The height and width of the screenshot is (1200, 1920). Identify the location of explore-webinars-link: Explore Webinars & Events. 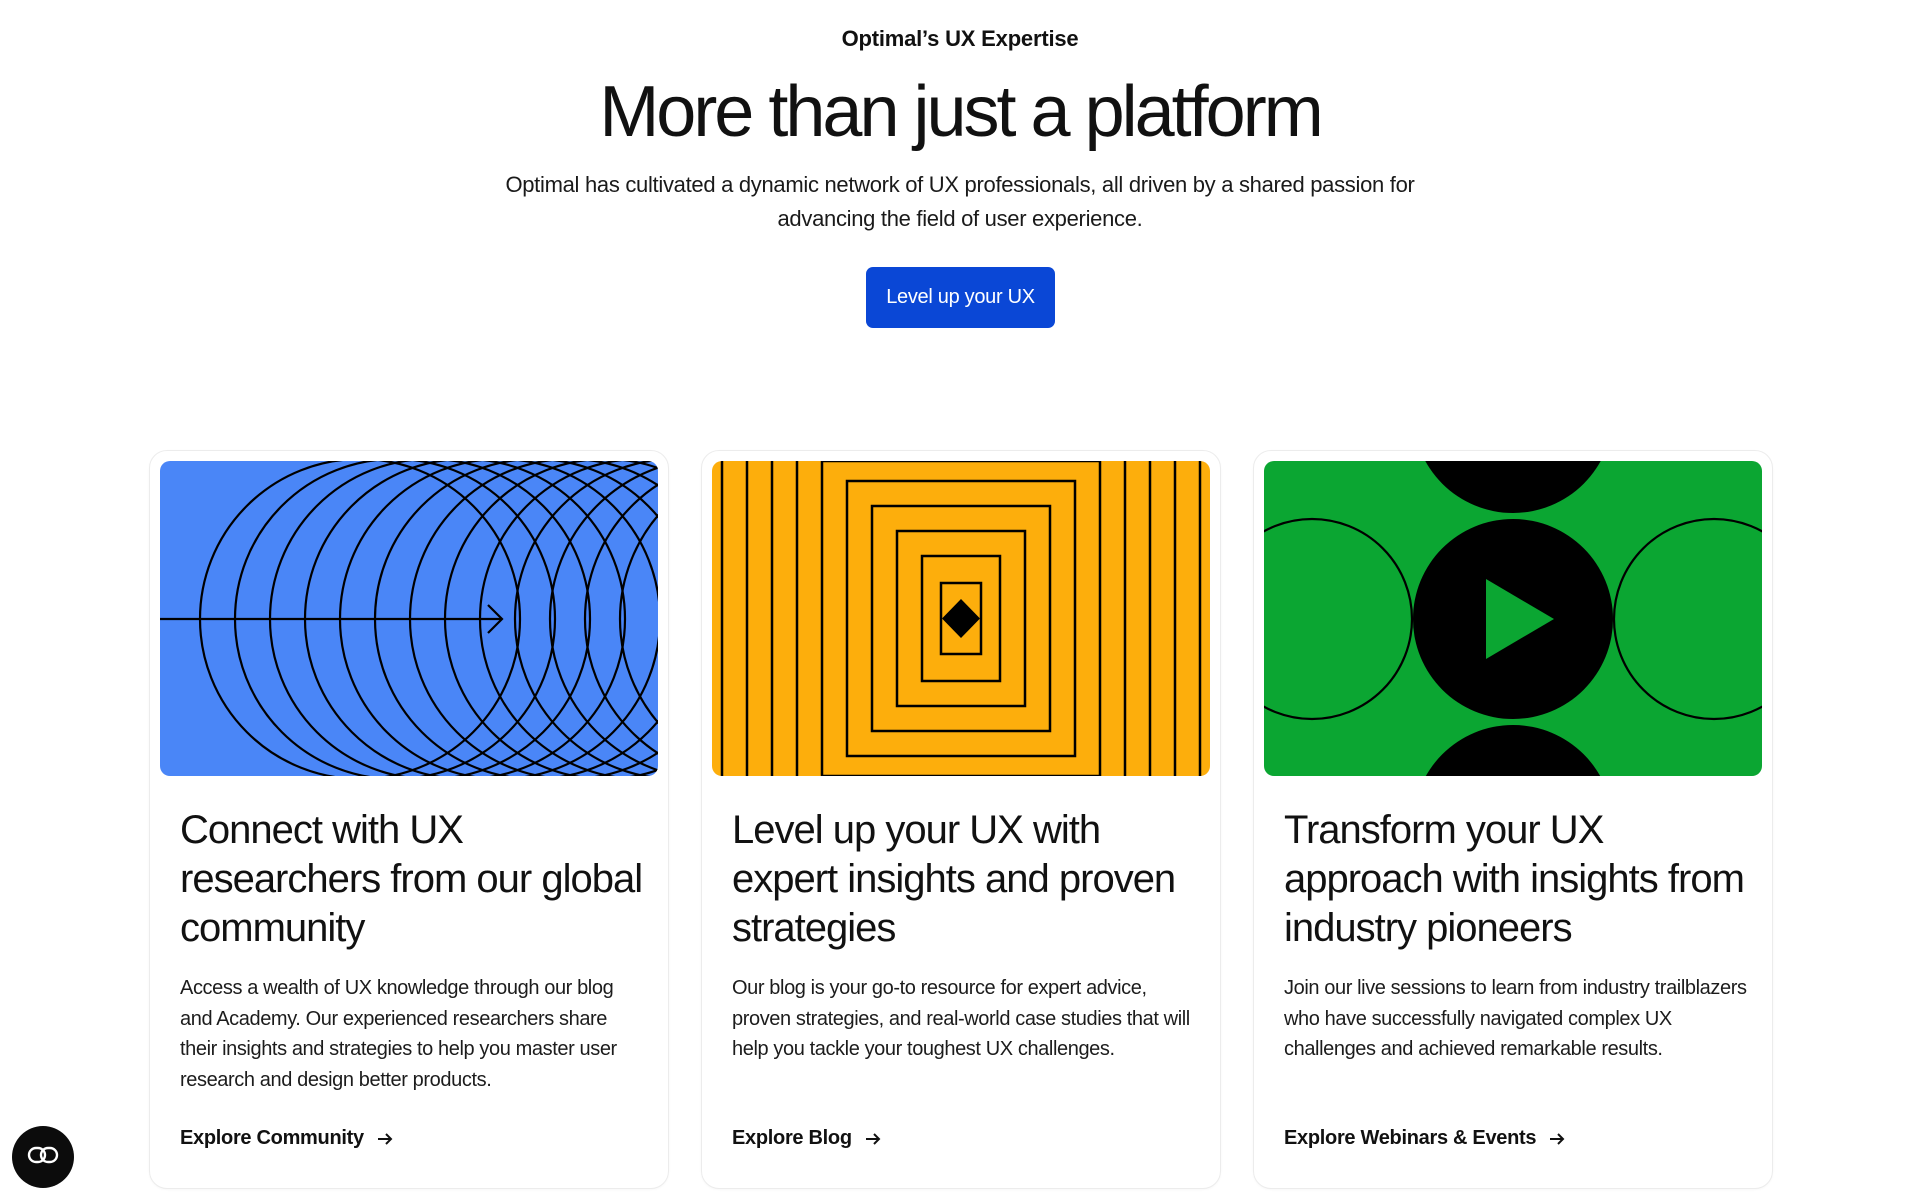
(1425, 1138).